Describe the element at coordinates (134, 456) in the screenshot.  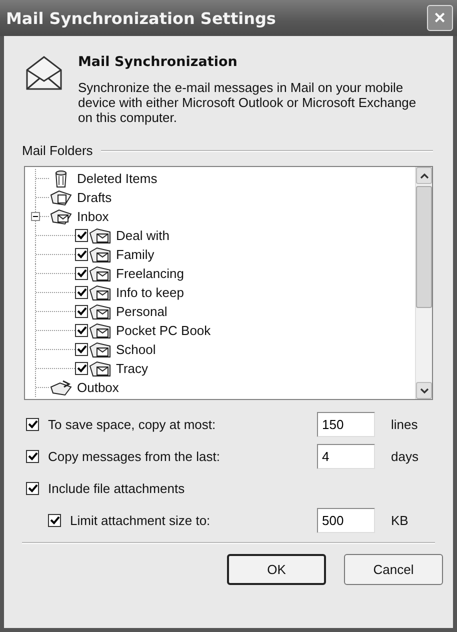
I see `option-label: Copy messages from the last:` at that location.